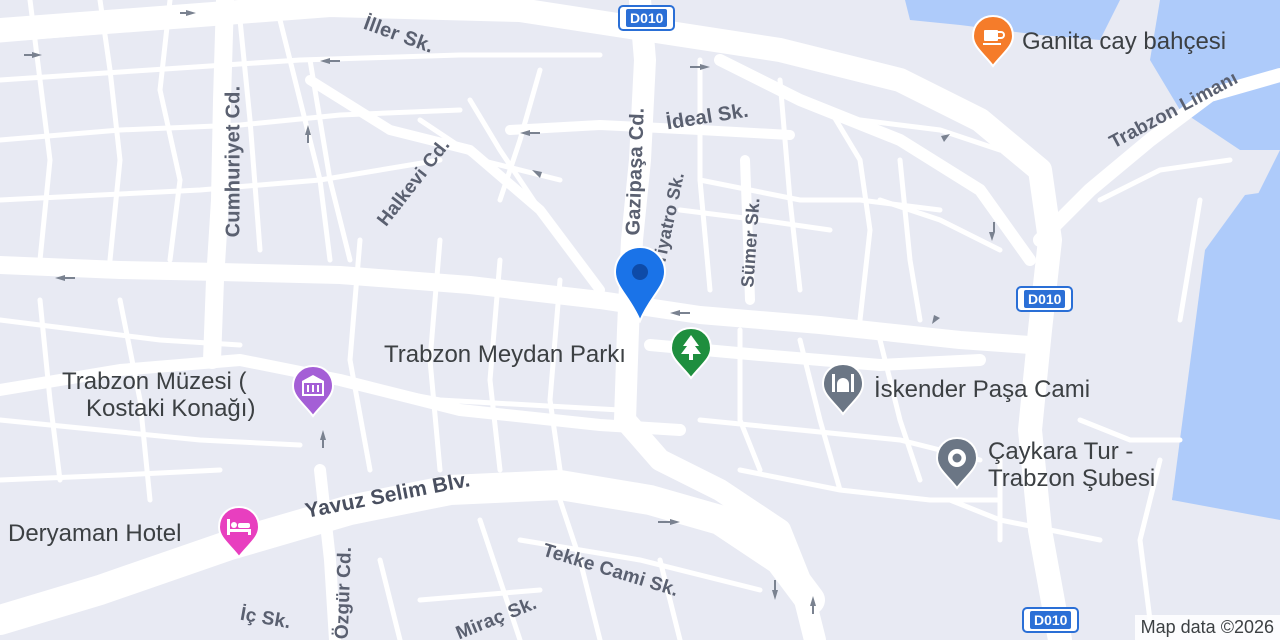 The height and width of the screenshot is (640, 1280). I want to click on road-shield-d010-top: D010, so click(647, 18).